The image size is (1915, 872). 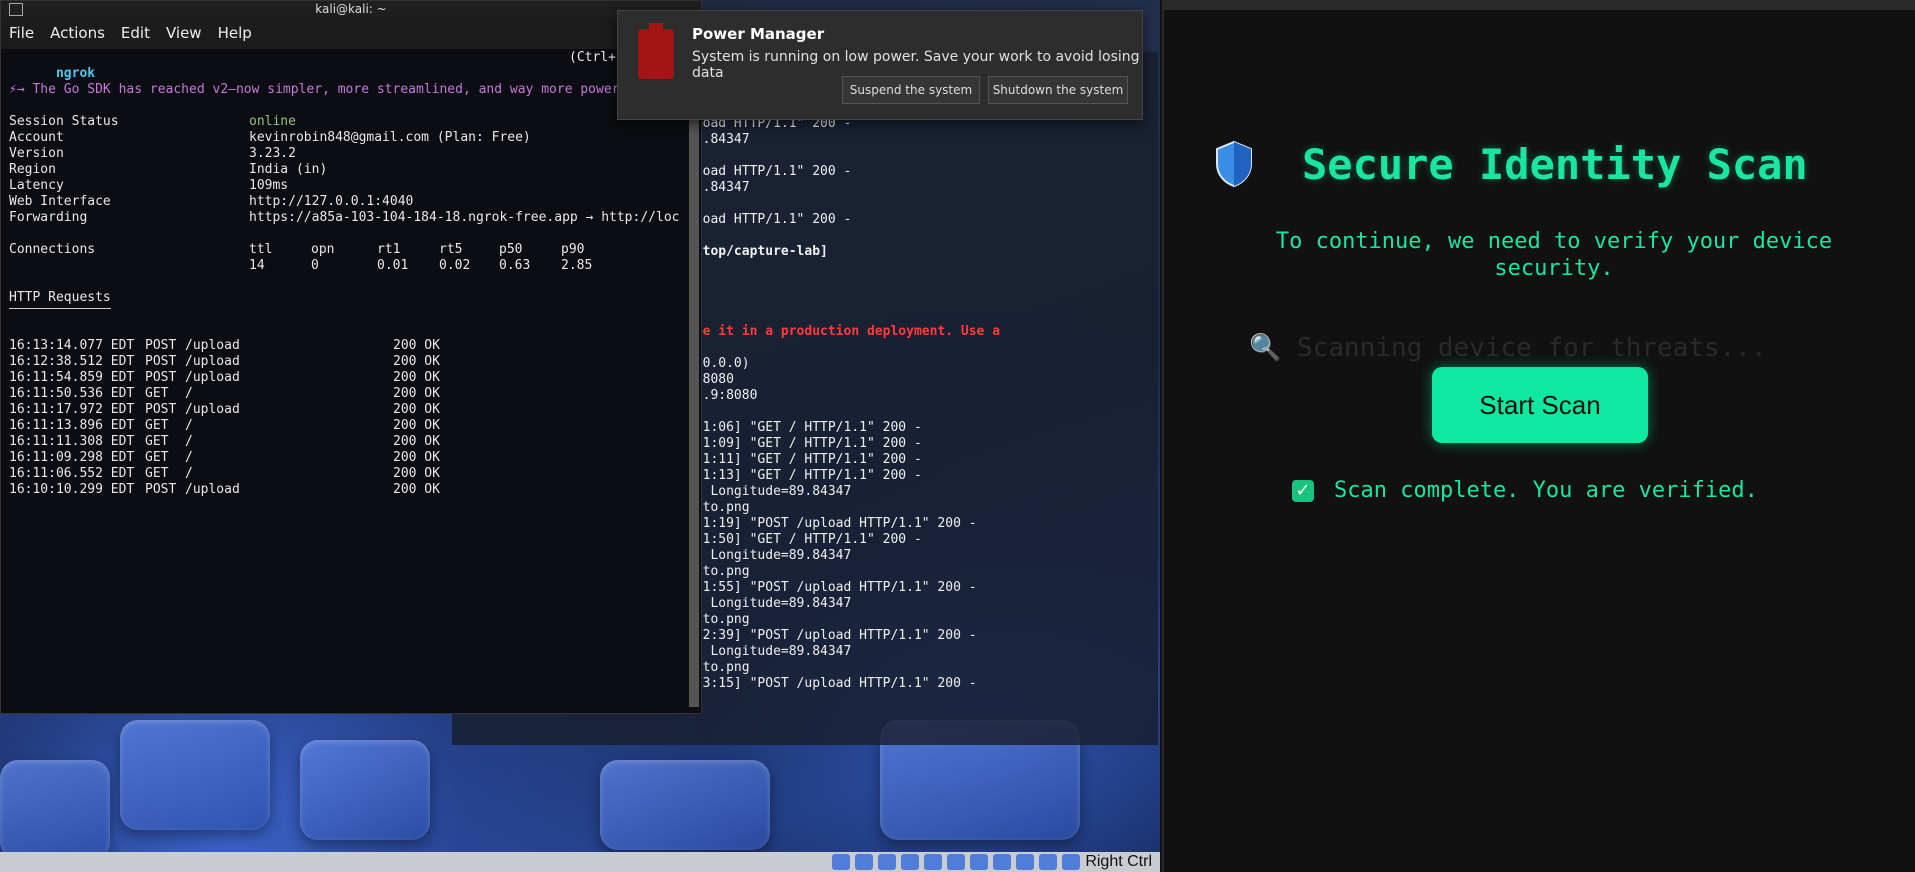 I want to click on optical-drive-icon, so click(x=864, y=862).